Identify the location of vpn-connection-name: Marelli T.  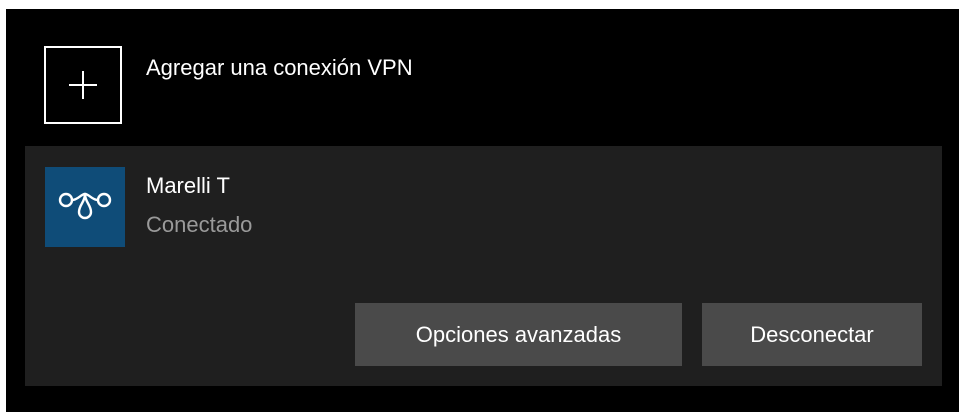
(188, 185).